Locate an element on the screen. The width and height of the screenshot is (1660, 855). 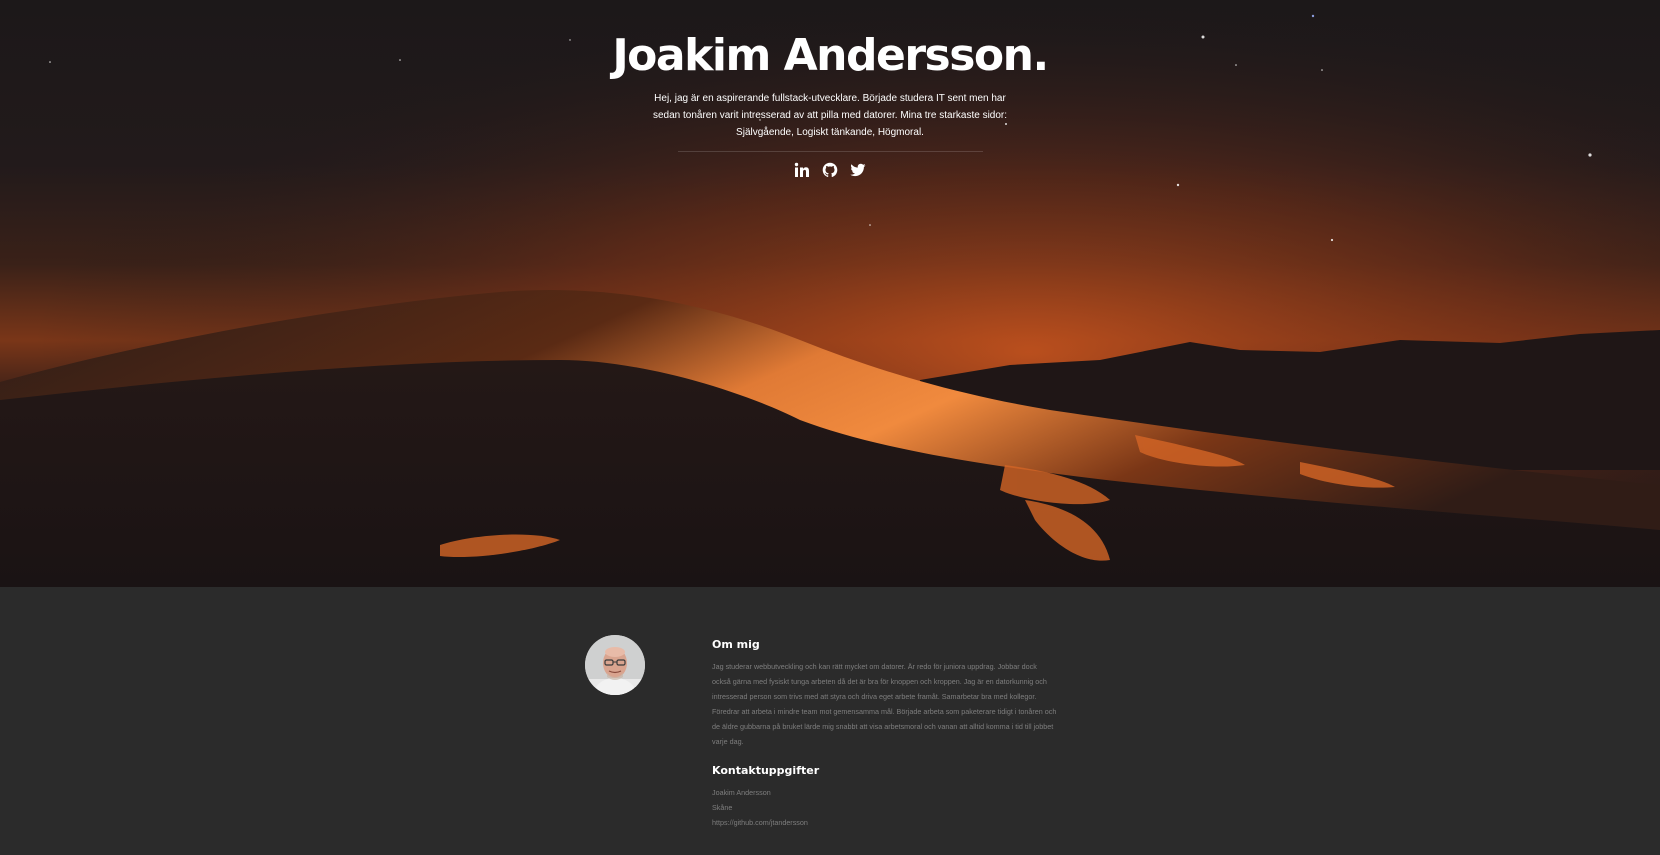
about-heading: Om mig is located at coordinates (736, 644).